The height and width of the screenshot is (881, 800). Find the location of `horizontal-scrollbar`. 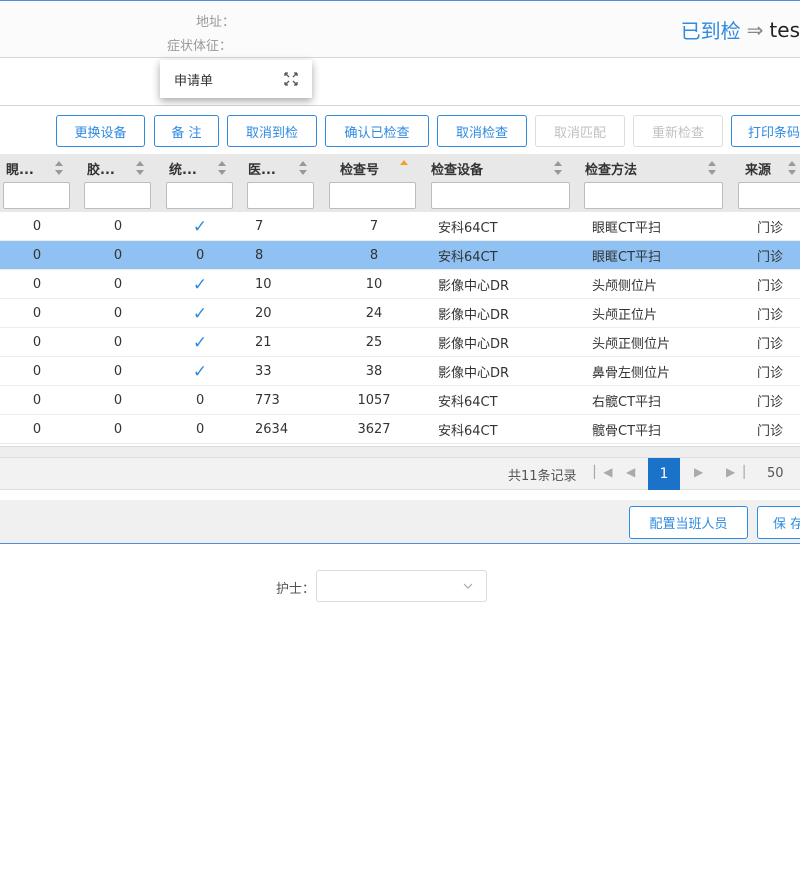

horizontal-scrollbar is located at coordinates (400, 452).